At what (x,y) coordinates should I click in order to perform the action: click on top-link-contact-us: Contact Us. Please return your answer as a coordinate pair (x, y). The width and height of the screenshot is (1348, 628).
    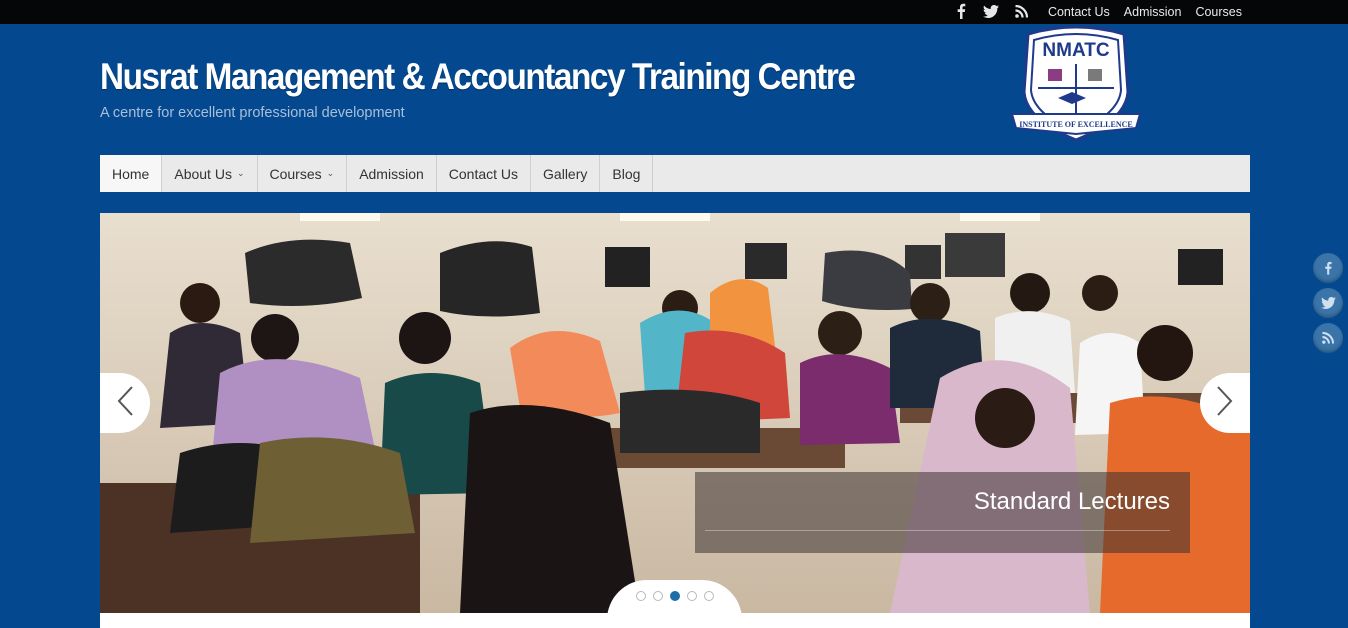
    Looking at the image, I should click on (1079, 12).